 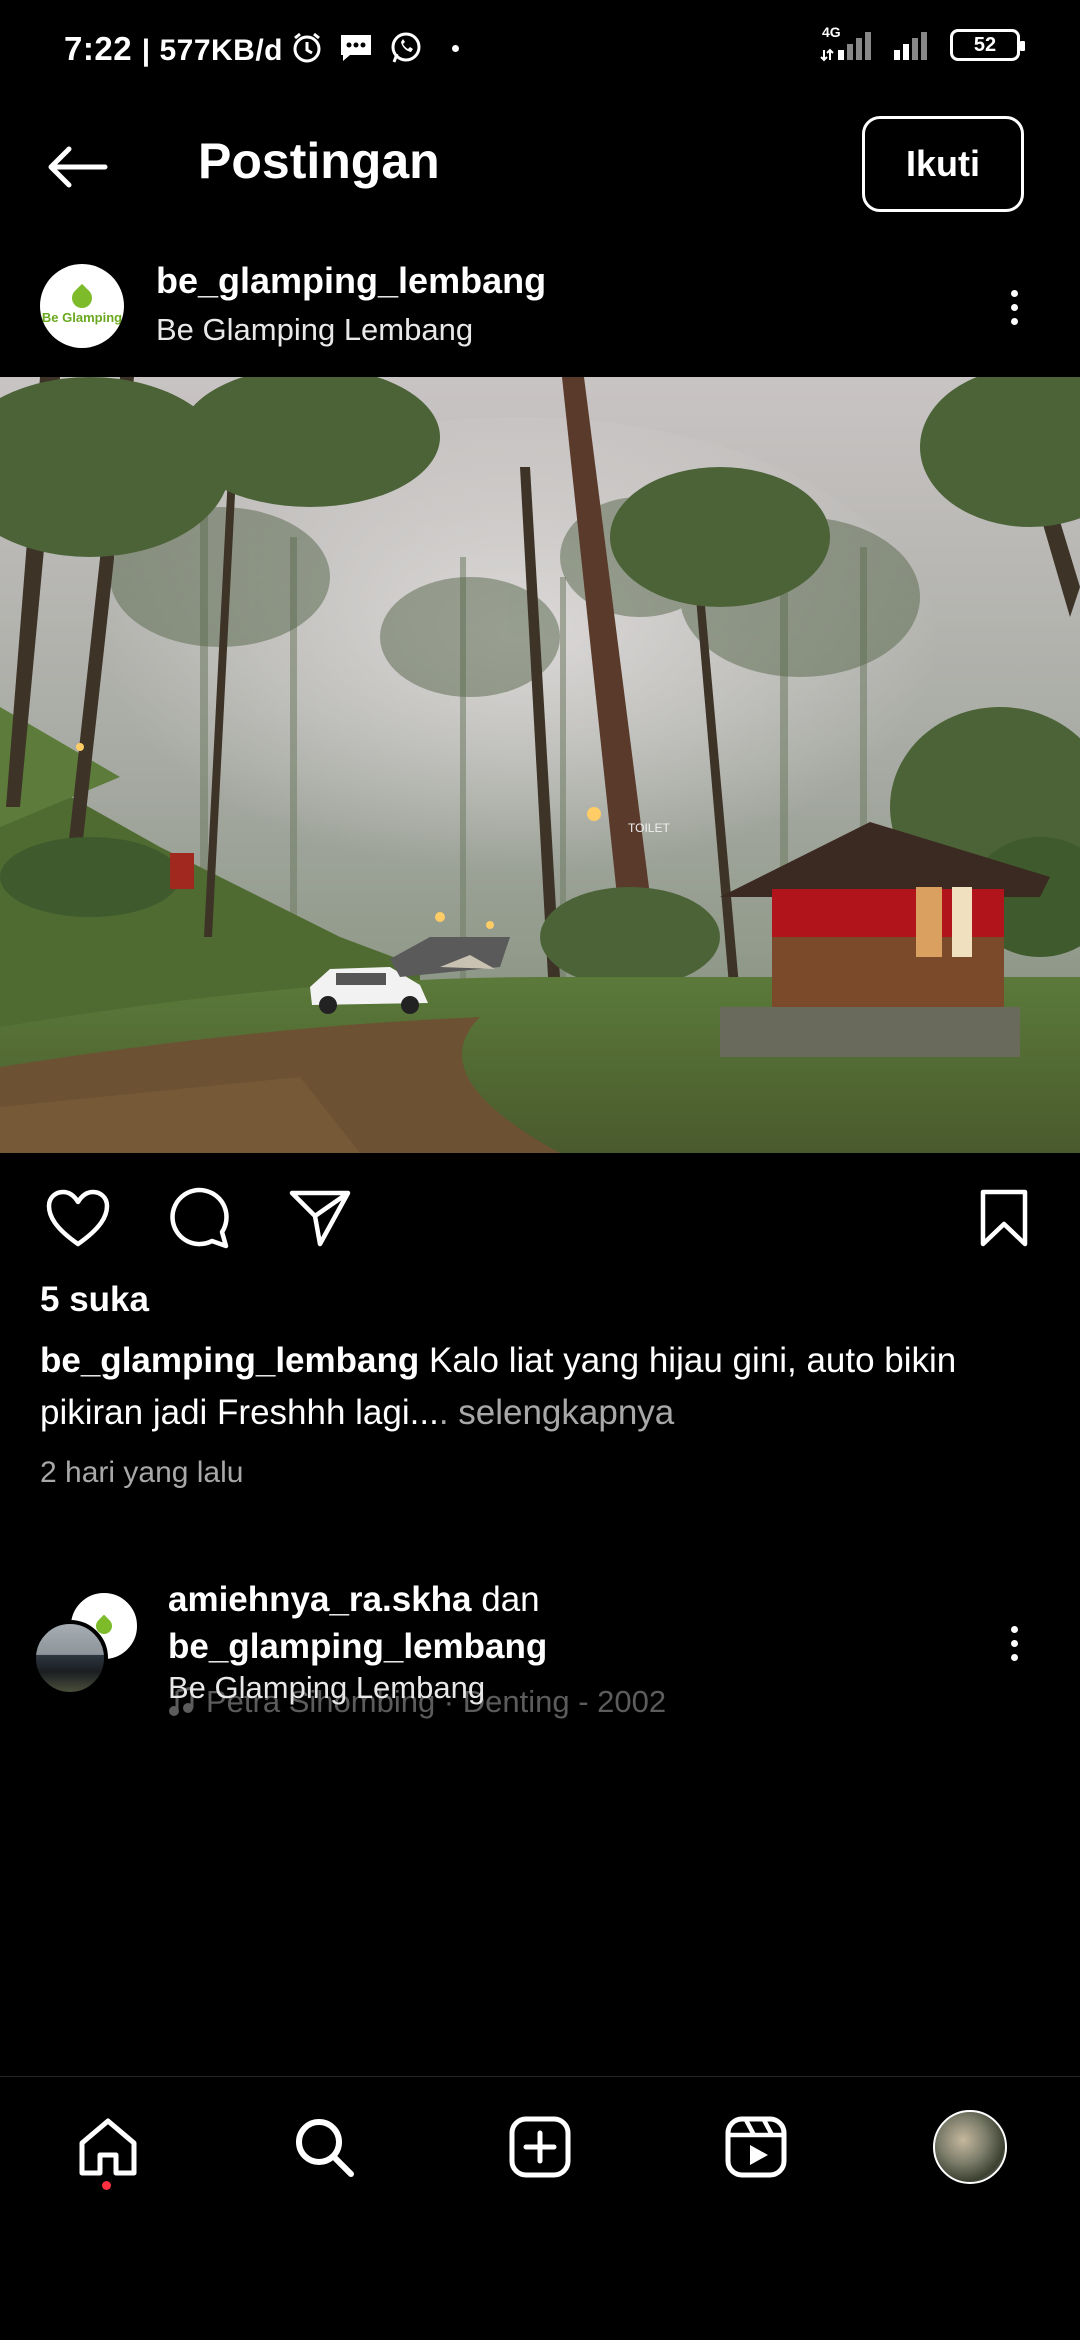 I want to click on page-title: Postingan, so click(x=319, y=161).